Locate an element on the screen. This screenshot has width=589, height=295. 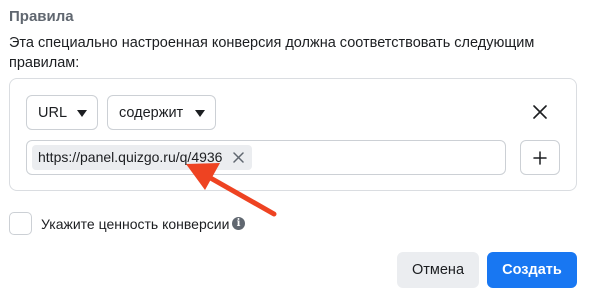
remove-rule-button is located at coordinates (540, 112).